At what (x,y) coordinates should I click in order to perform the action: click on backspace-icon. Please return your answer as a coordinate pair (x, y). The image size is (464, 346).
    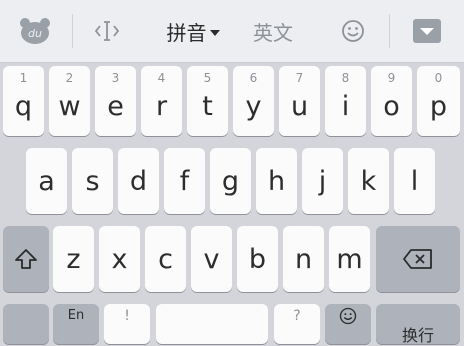
    Looking at the image, I should click on (417, 259).